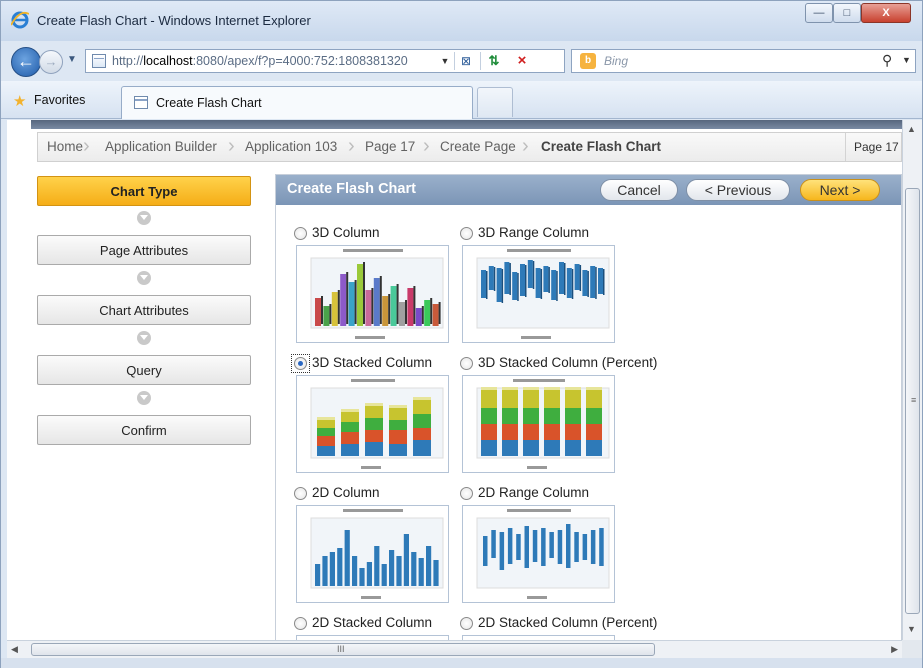  I want to click on radio-3d-range-column, so click(466, 233).